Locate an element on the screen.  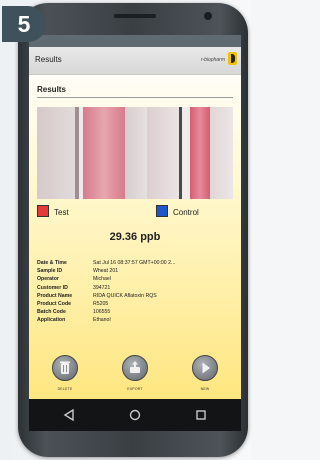
detail-label: Product Name is located at coordinates (55, 295).